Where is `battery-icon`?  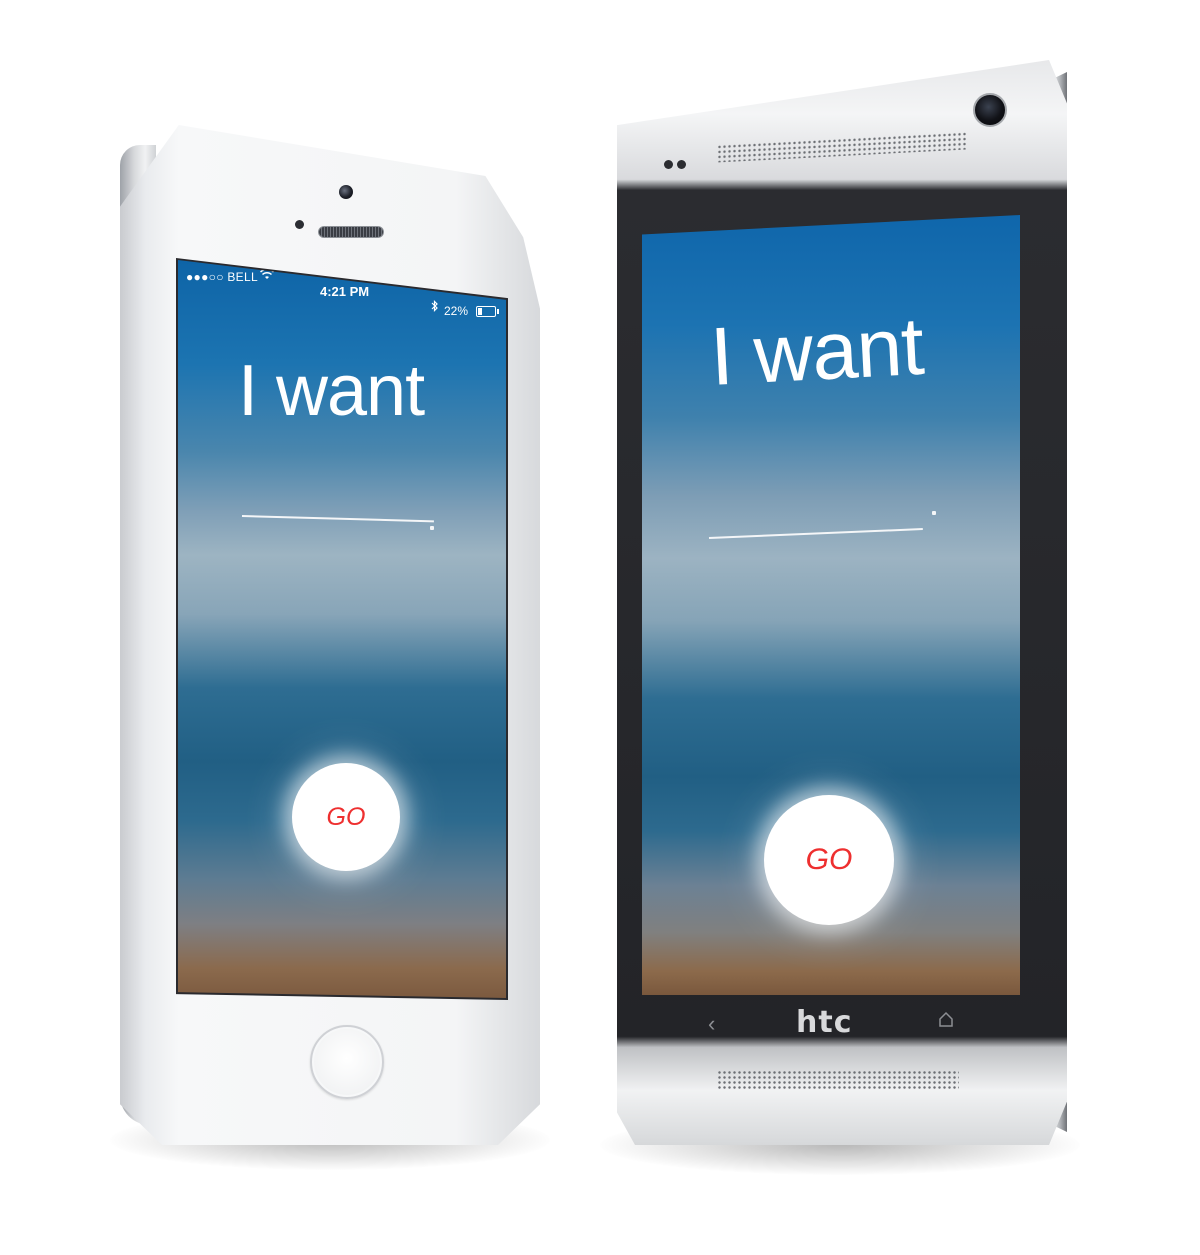 battery-icon is located at coordinates (487, 311).